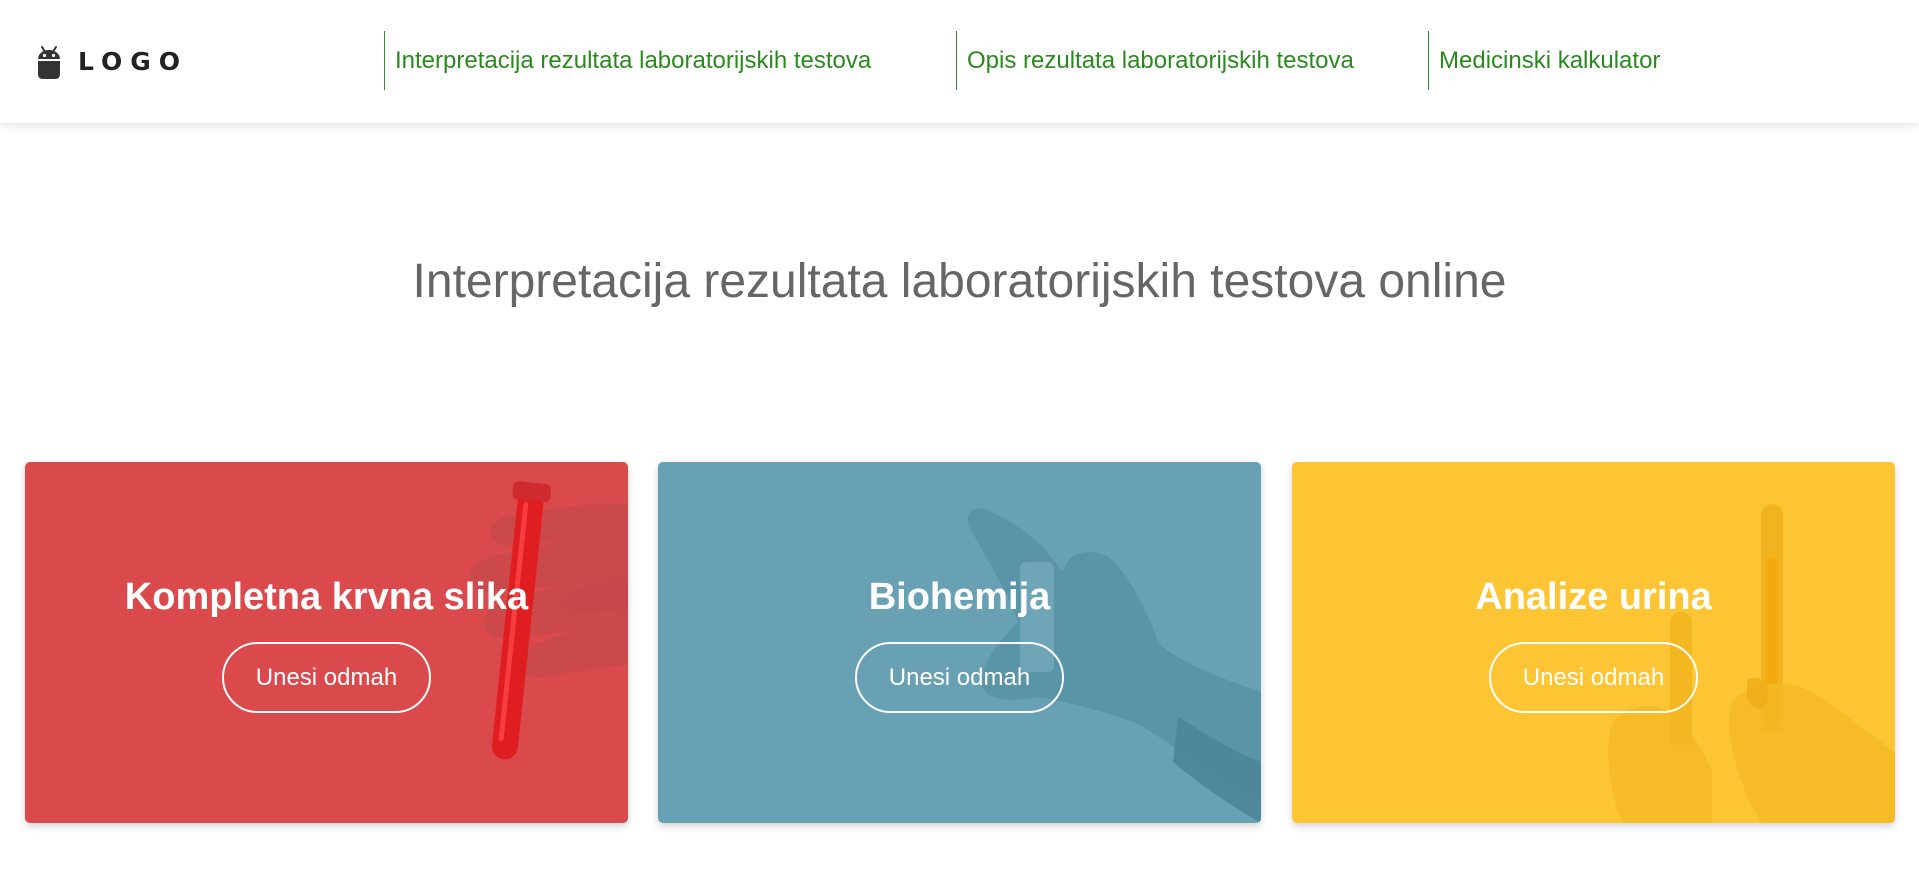 The image size is (1919, 872). I want to click on card-analize-urina: Analize urina Unesi odmah, so click(1593, 642).